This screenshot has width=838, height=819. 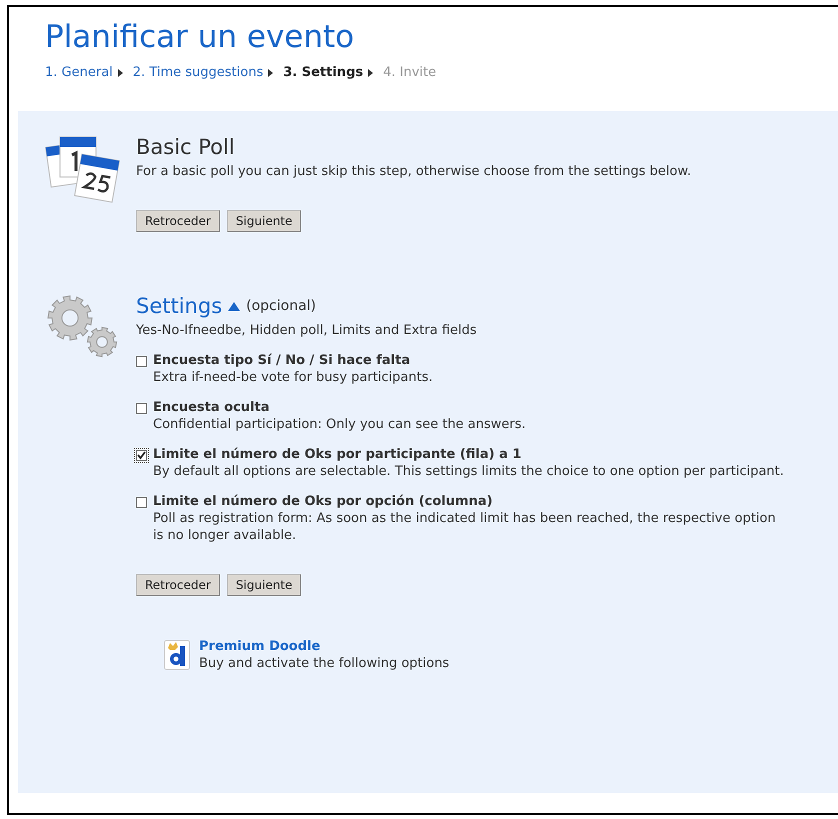 I want to click on option-description: Extra if-need-be vote for busy participants., so click(x=293, y=377).